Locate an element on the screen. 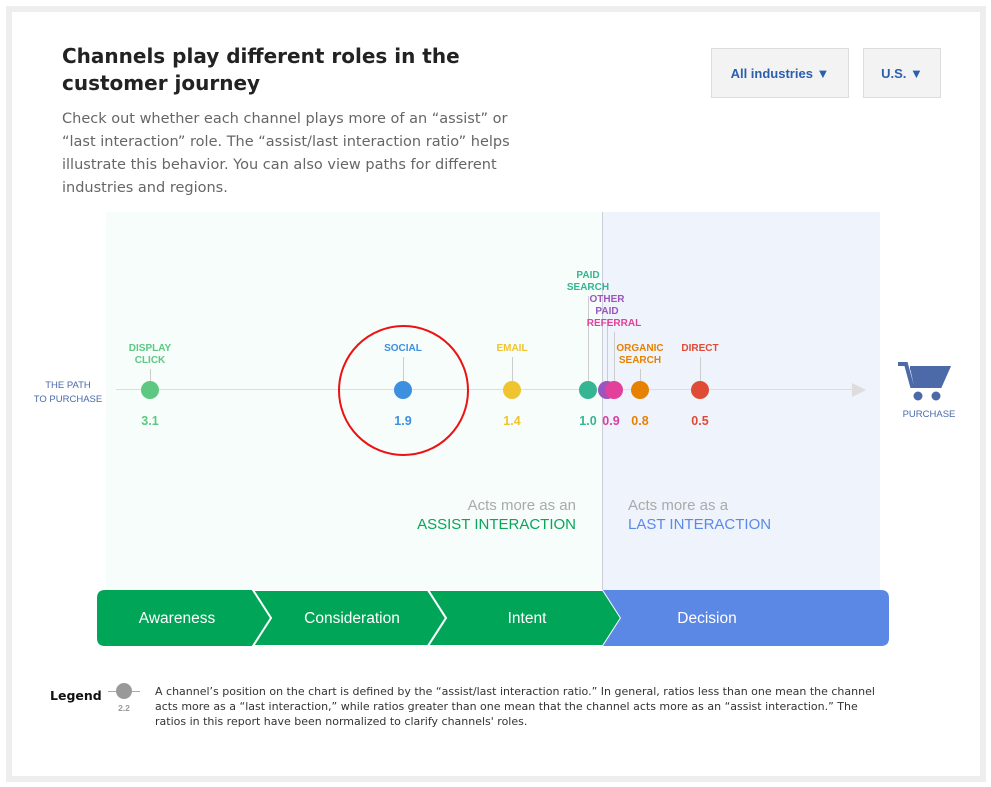  channel-dot-display is located at coordinates (150, 390).